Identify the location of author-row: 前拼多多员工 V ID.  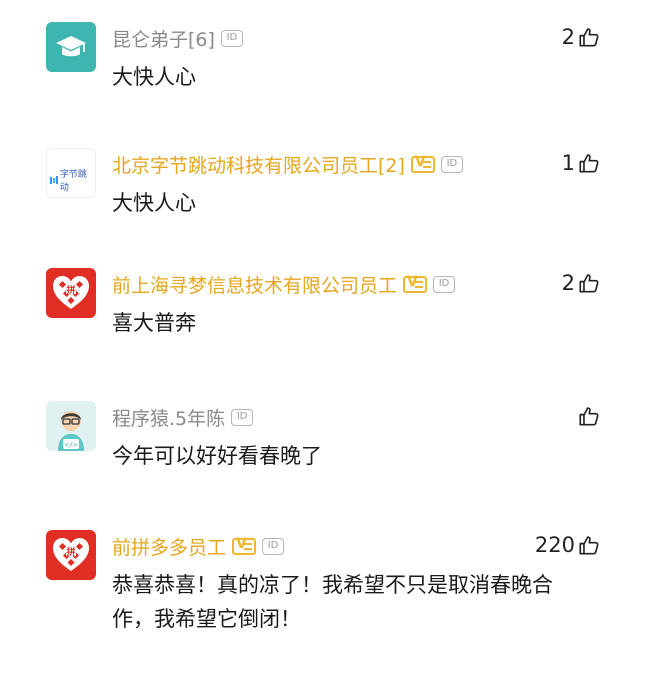
(198, 546).